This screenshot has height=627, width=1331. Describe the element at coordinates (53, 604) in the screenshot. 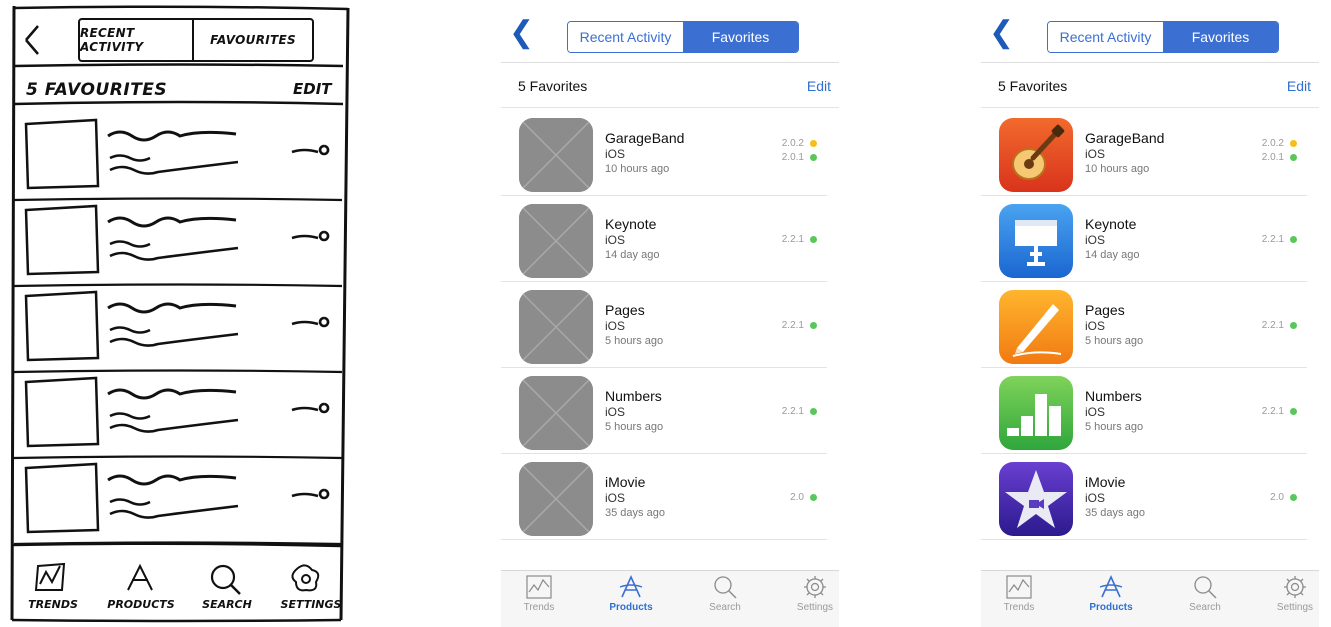

I see `sketch-tab-trends: TRENDS` at that location.